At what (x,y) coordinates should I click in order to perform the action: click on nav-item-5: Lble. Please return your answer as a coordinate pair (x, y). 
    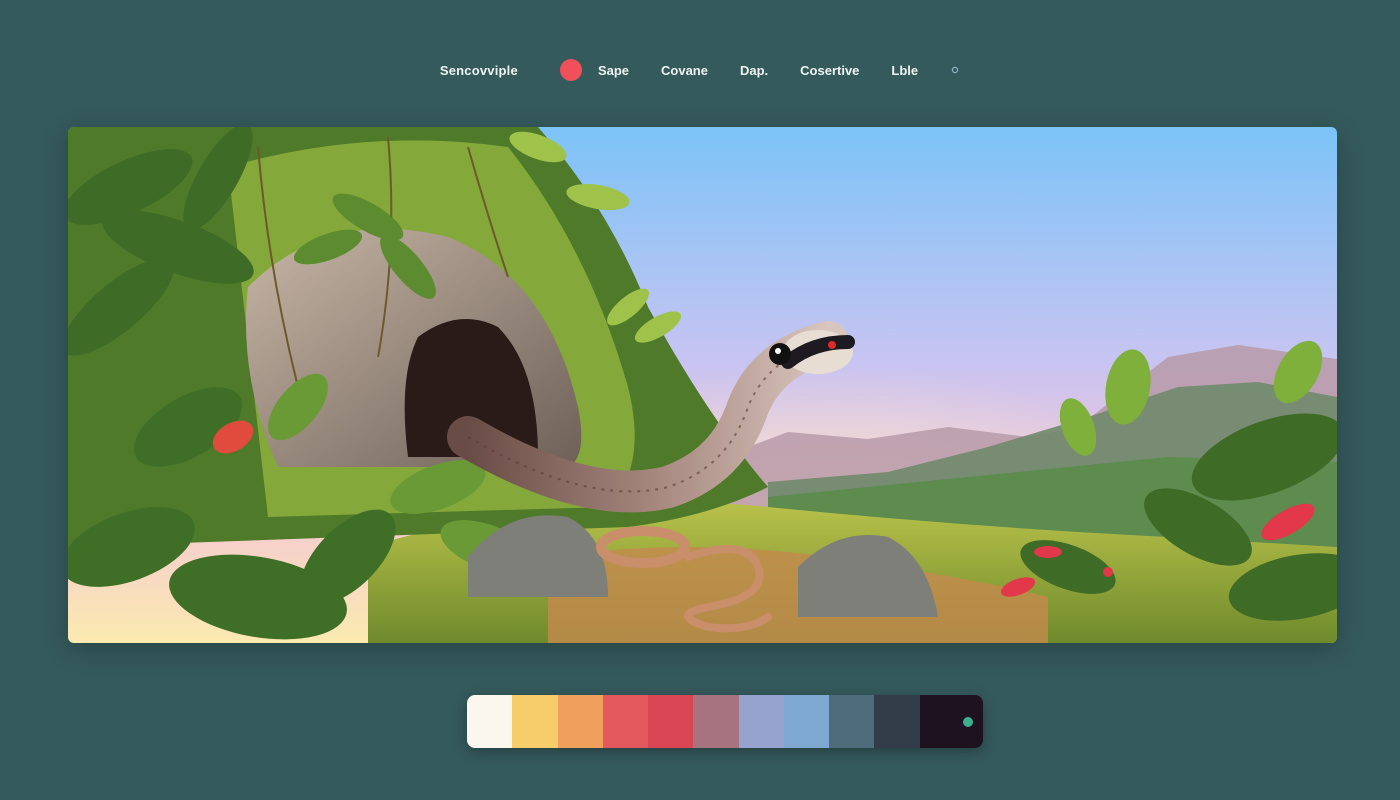
    Looking at the image, I should click on (904, 70).